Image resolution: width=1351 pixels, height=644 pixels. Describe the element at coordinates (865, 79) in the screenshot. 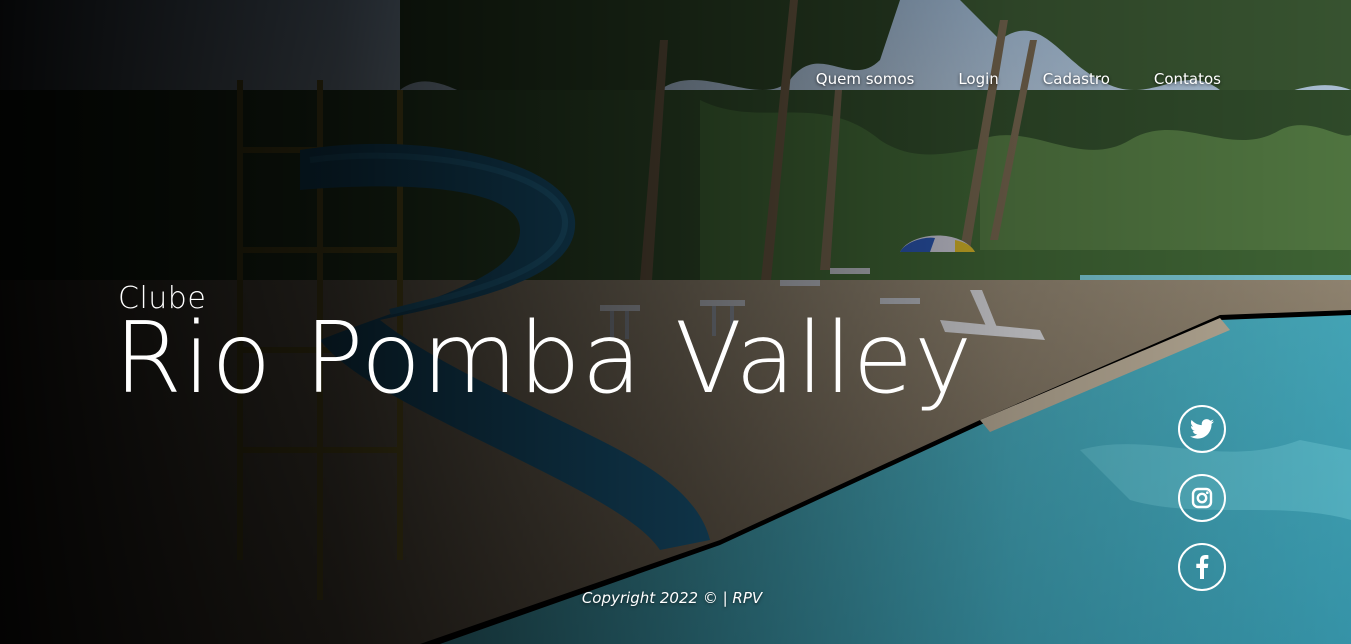

I see `nav-item-quem-somos: Quem somos` at that location.